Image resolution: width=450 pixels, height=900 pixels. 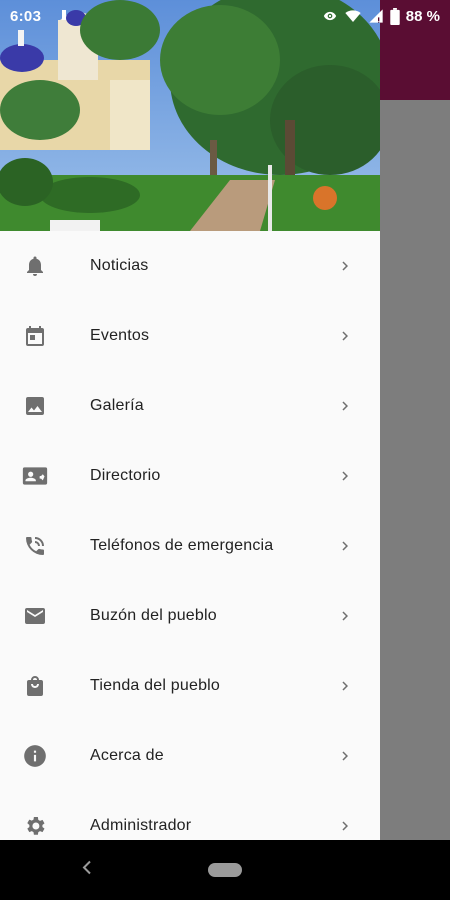 What do you see at coordinates (35, 826) in the screenshot?
I see `gear-icon` at bounding box center [35, 826].